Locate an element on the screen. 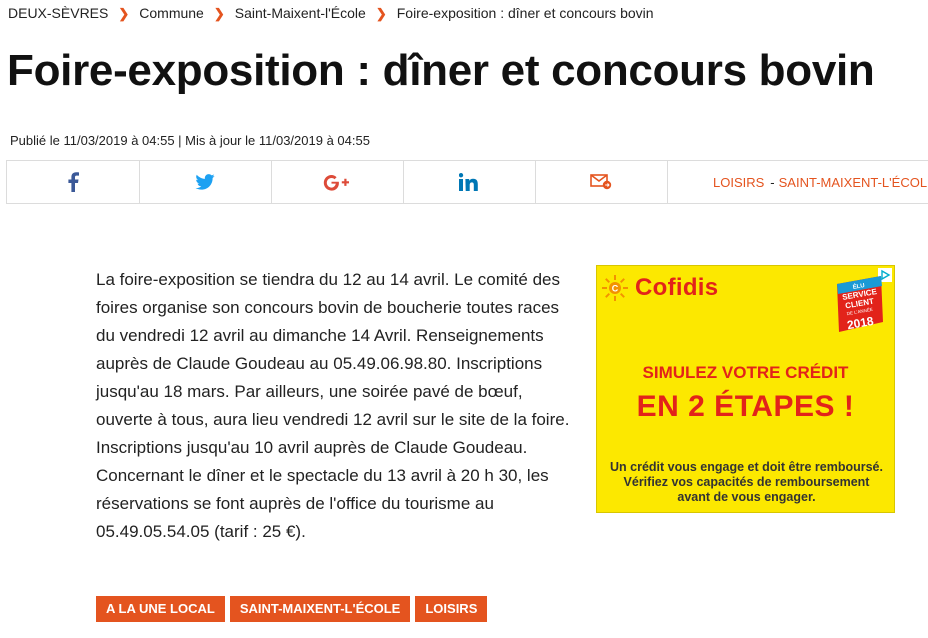 The width and height of the screenshot is (928, 638). svg-text: C is located at coordinates (615, 289).